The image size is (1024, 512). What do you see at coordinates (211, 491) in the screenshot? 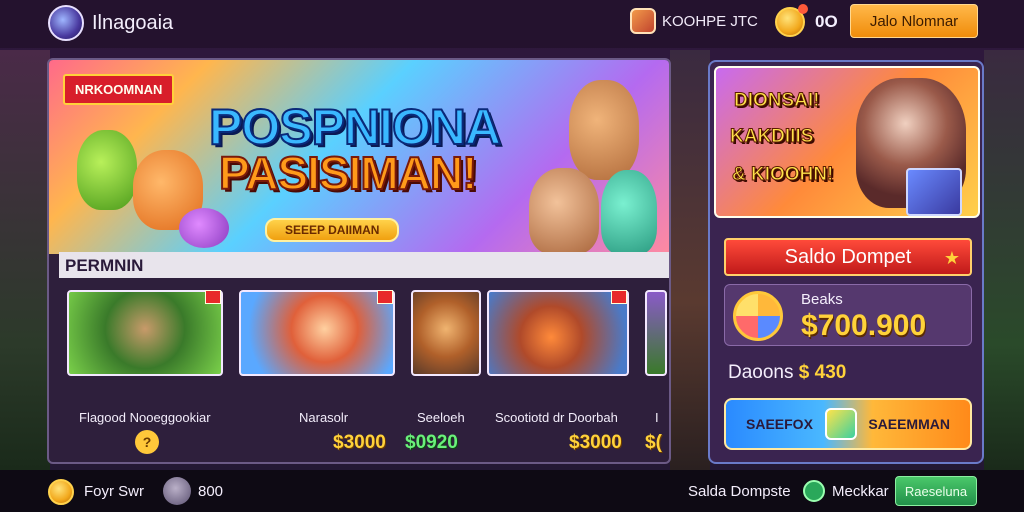
I see `footer-count: 800` at bounding box center [211, 491].